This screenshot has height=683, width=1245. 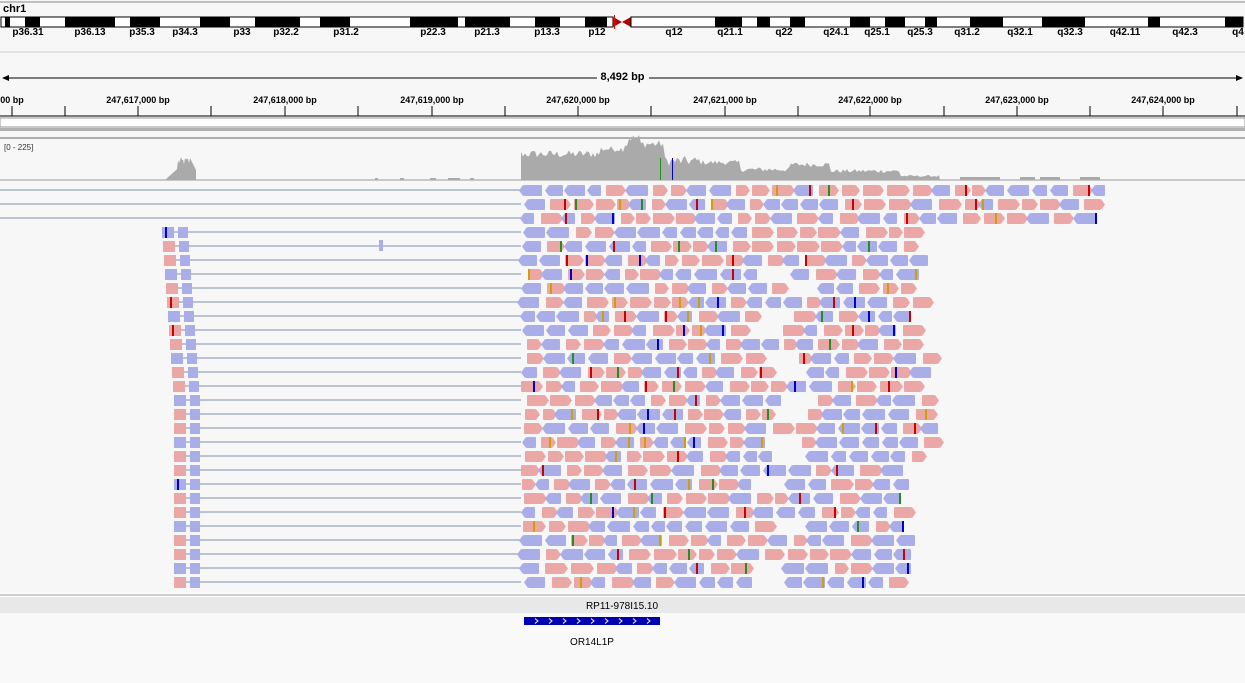 I want to click on gene-name-top: RP11-978I15.10, so click(x=622, y=606).